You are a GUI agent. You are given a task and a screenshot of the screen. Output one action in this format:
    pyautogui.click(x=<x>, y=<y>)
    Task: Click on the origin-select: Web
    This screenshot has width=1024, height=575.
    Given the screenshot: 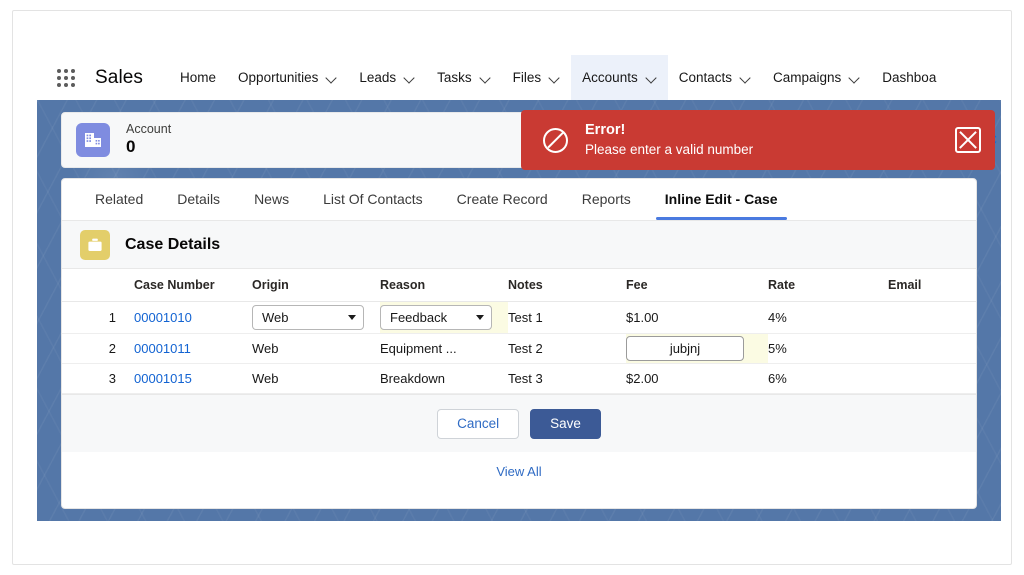 What is the action you would take?
    pyautogui.click(x=308, y=317)
    